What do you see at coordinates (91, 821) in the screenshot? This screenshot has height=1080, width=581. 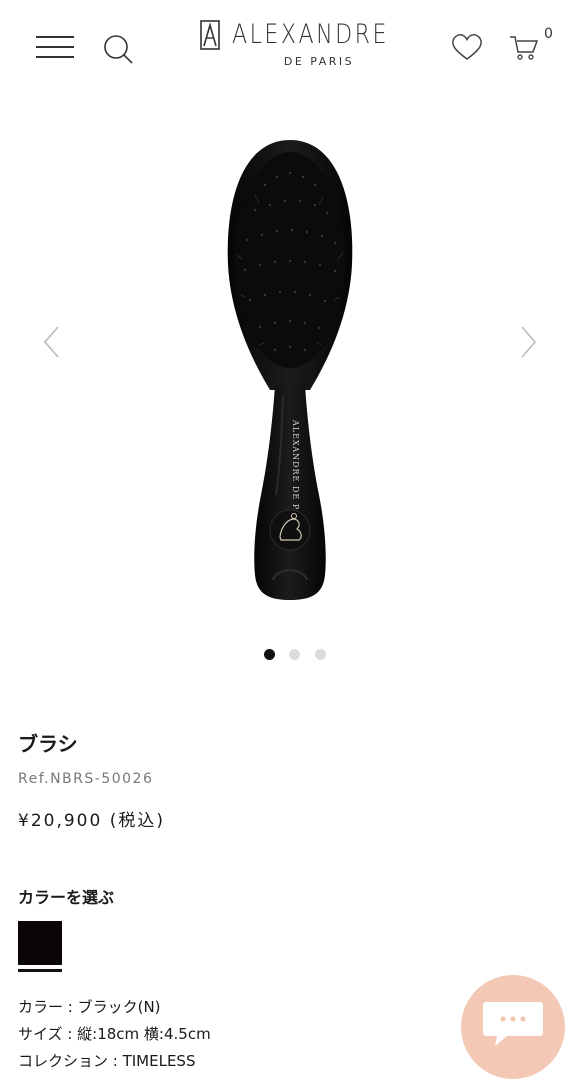 I see `product-price: ¥20,900 (税込)` at bounding box center [91, 821].